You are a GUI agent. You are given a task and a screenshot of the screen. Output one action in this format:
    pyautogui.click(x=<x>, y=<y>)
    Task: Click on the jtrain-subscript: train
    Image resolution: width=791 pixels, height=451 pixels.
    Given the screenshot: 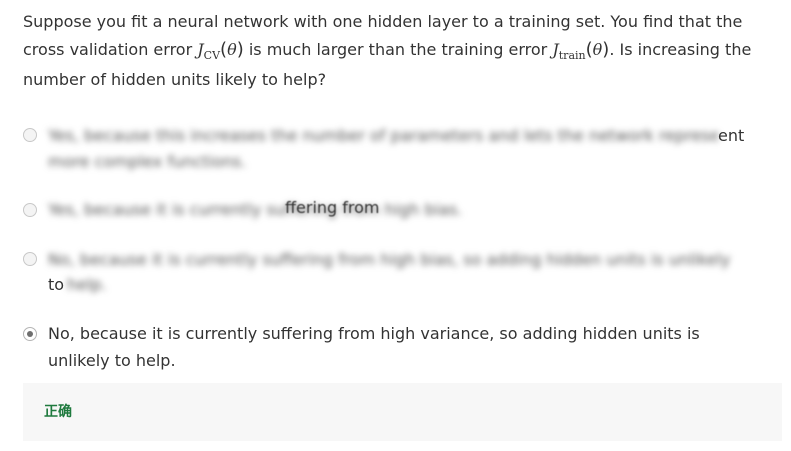 What is the action you would take?
    pyautogui.click(x=572, y=55)
    